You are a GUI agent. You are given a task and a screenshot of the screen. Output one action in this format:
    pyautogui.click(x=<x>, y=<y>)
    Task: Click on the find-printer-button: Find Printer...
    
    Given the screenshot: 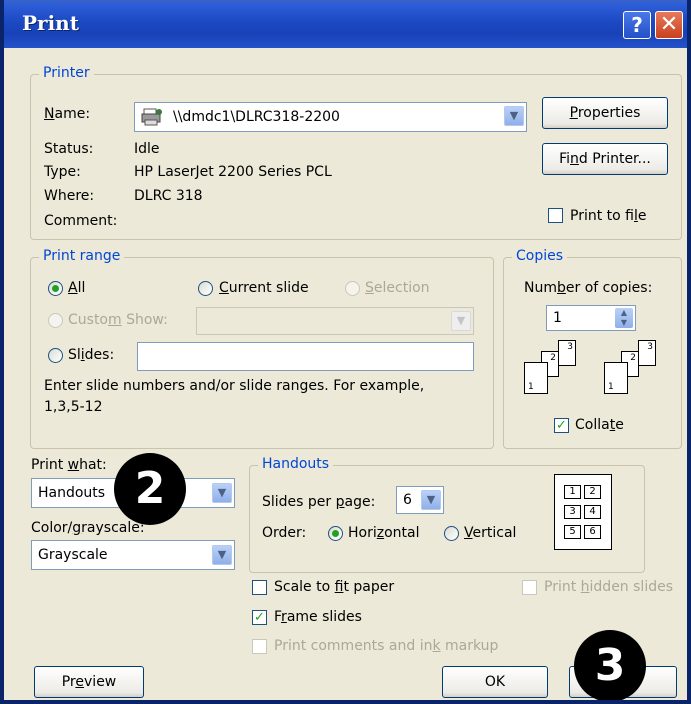 What is the action you would take?
    pyautogui.click(x=605, y=159)
    